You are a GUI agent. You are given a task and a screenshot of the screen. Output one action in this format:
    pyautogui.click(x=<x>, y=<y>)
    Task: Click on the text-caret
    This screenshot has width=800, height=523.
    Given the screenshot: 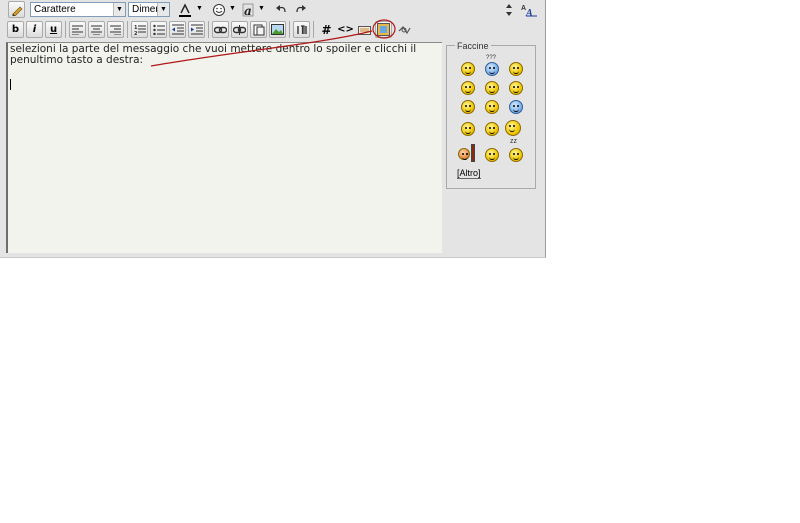 What is the action you would take?
    pyautogui.click(x=10, y=84)
    